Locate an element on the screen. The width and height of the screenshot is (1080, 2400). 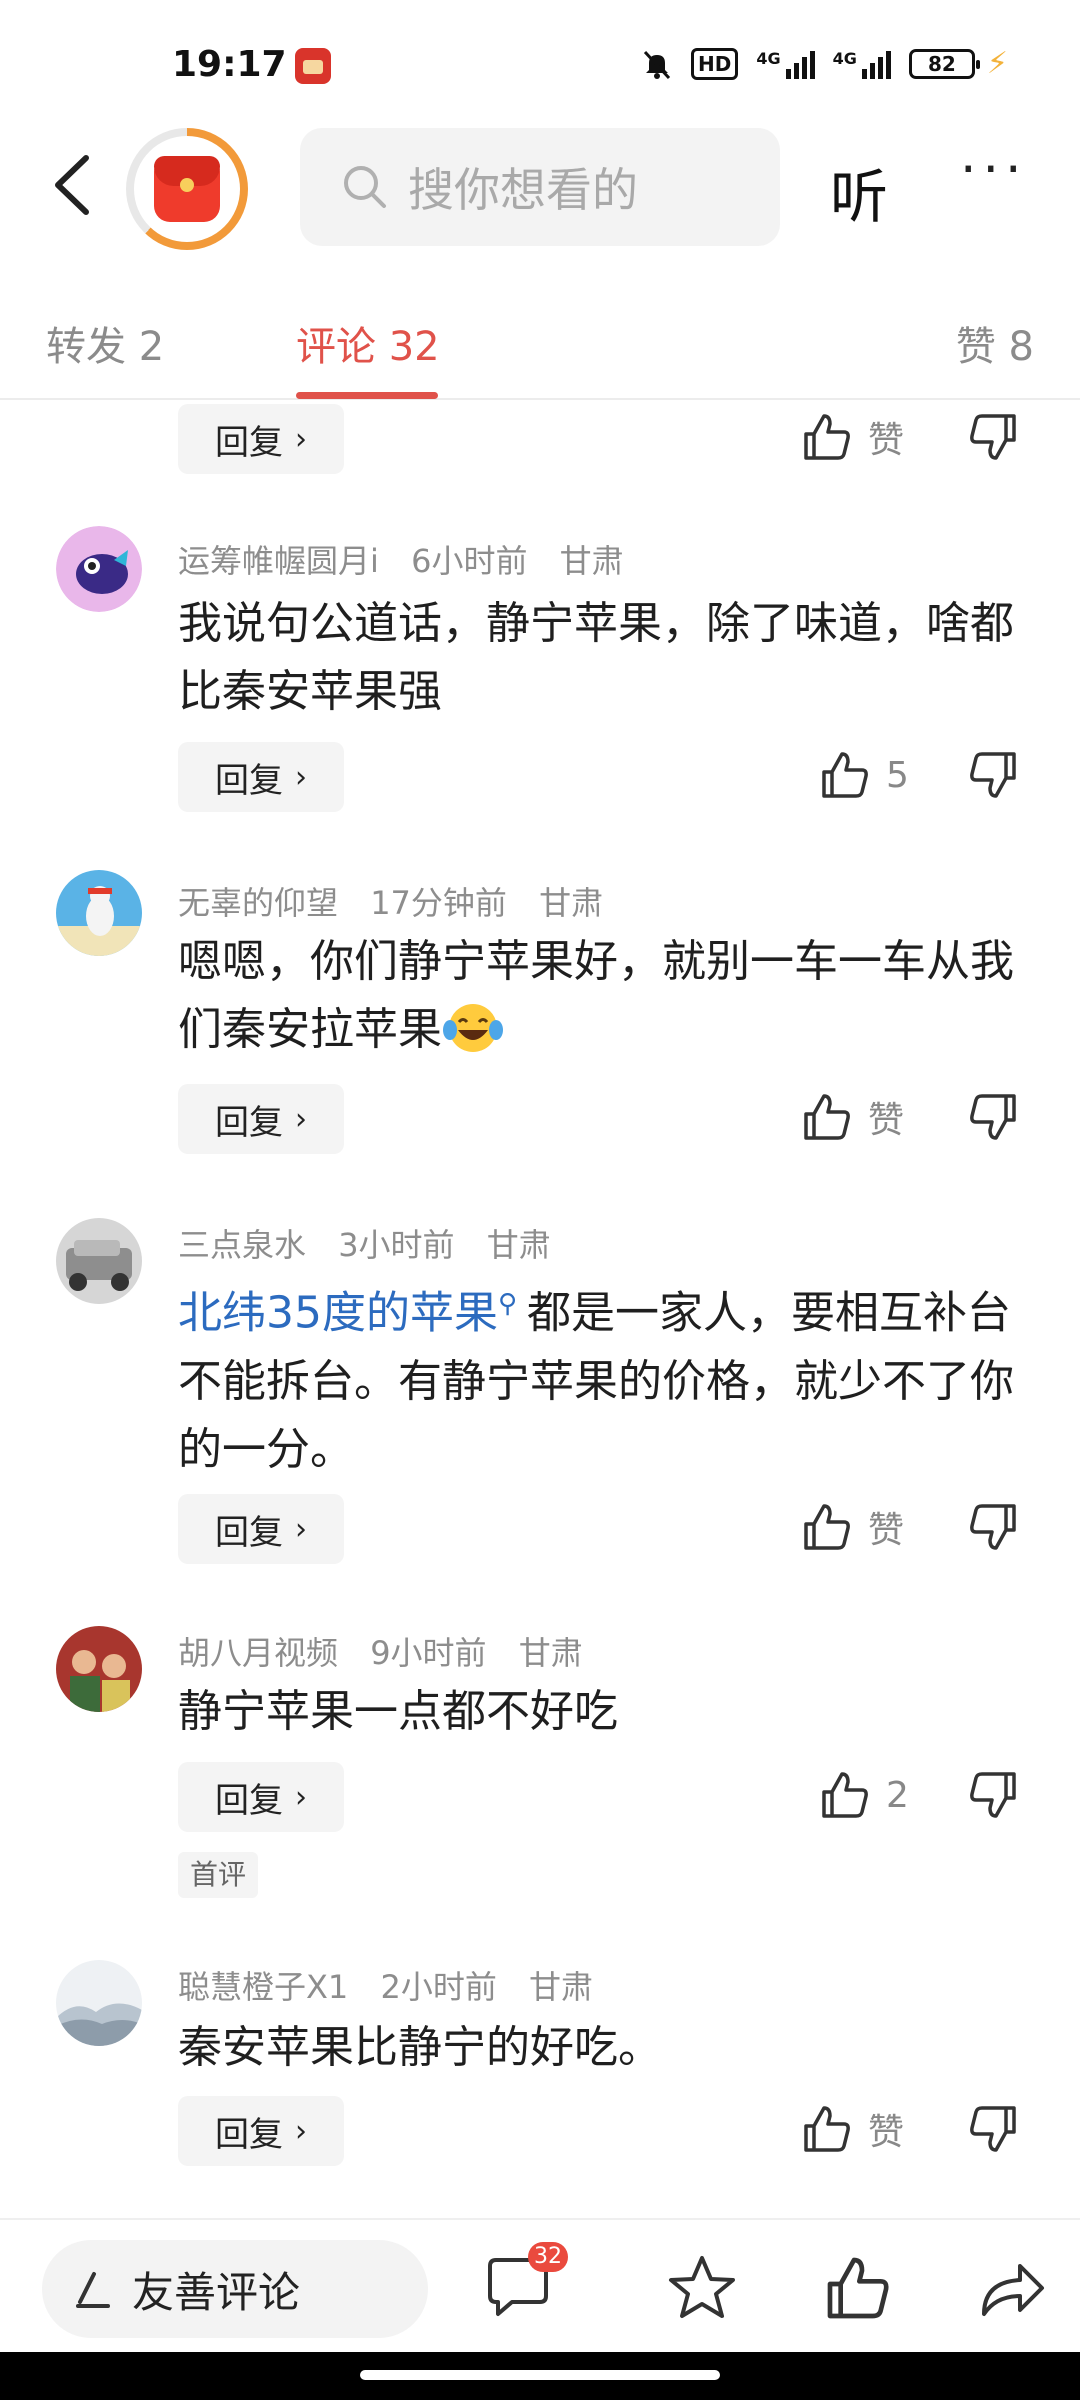
tab-forward: 转发 2 is located at coordinates (105, 343).